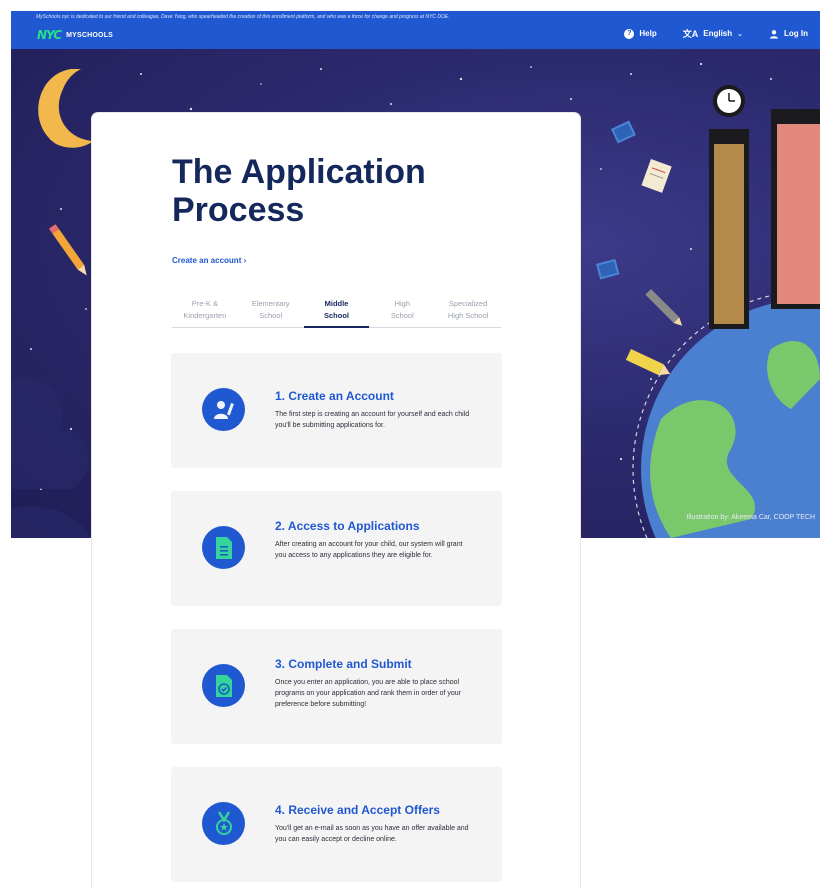 The width and height of the screenshot is (820, 888). What do you see at coordinates (347, 526) in the screenshot?
I see `step-title: 2. Access to Applications` at bounding box center [347, 526].